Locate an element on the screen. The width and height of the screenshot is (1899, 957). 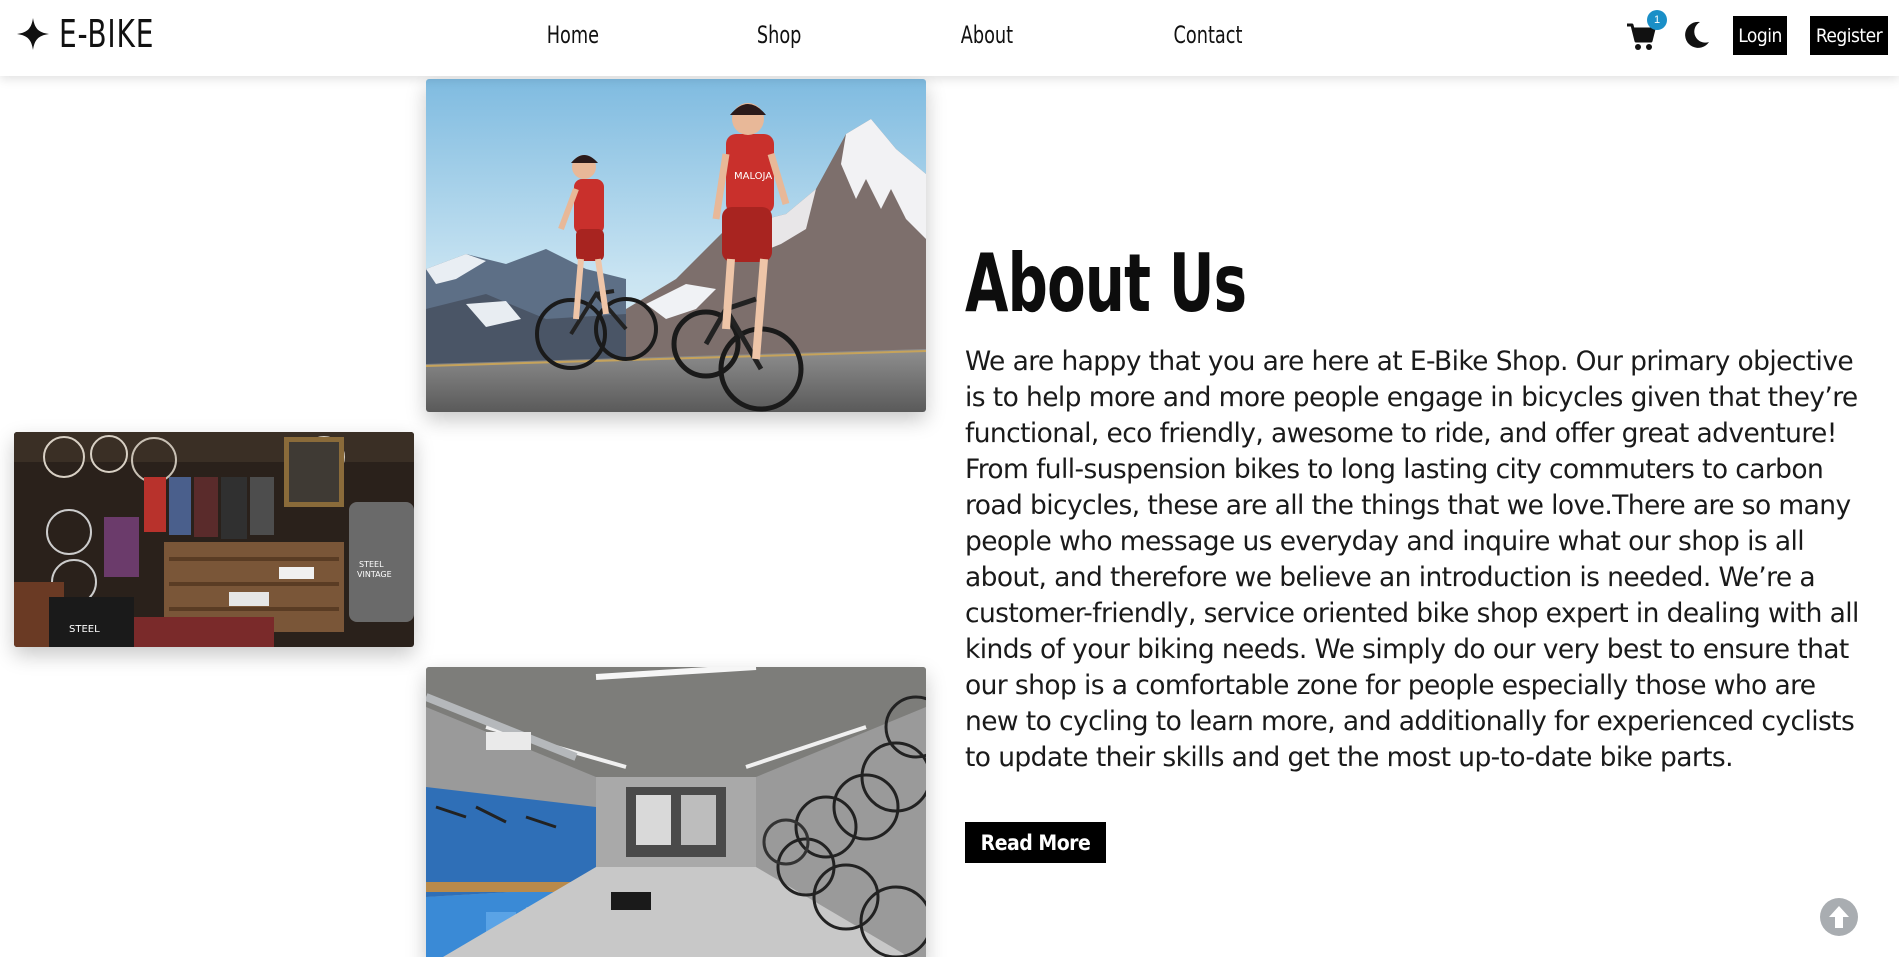
read-more-button: Read More is located at coordinates (1035, 842).